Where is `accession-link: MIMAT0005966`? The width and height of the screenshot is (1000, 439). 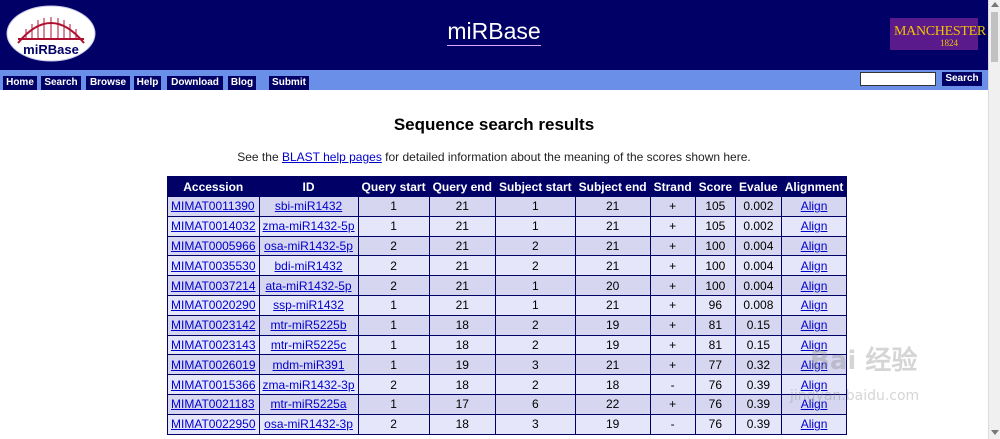
accession-link: MIMAT0005966 is located at coordinates (213, 246).